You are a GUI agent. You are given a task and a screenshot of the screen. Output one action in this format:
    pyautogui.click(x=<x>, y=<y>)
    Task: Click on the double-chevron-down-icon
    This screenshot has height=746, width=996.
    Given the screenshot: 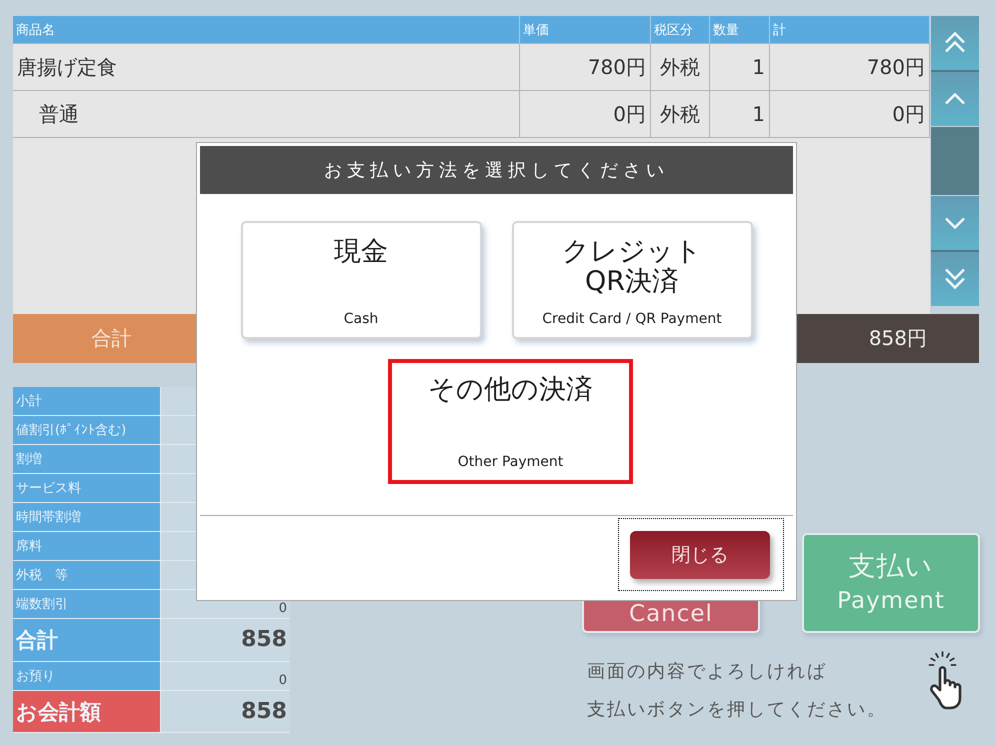 What is the action you would take?
    pyautogui.click(x=955, y=279)
    